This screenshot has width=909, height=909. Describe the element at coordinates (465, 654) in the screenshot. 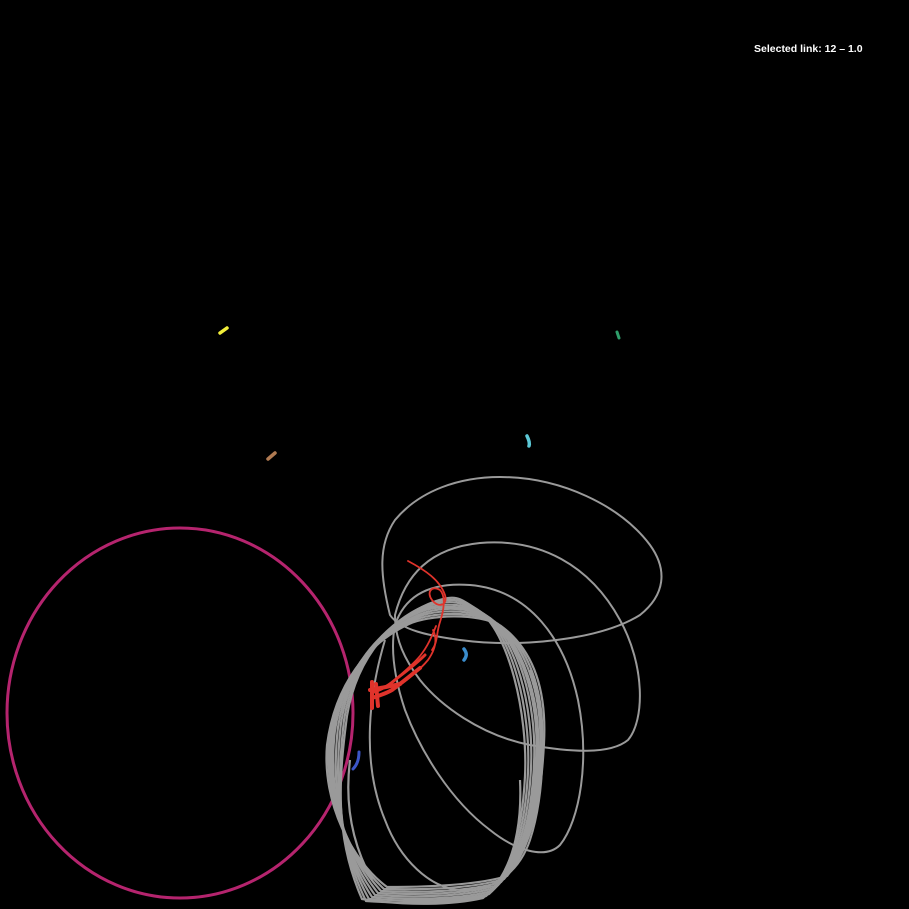

I see `marker-blue` at that location.